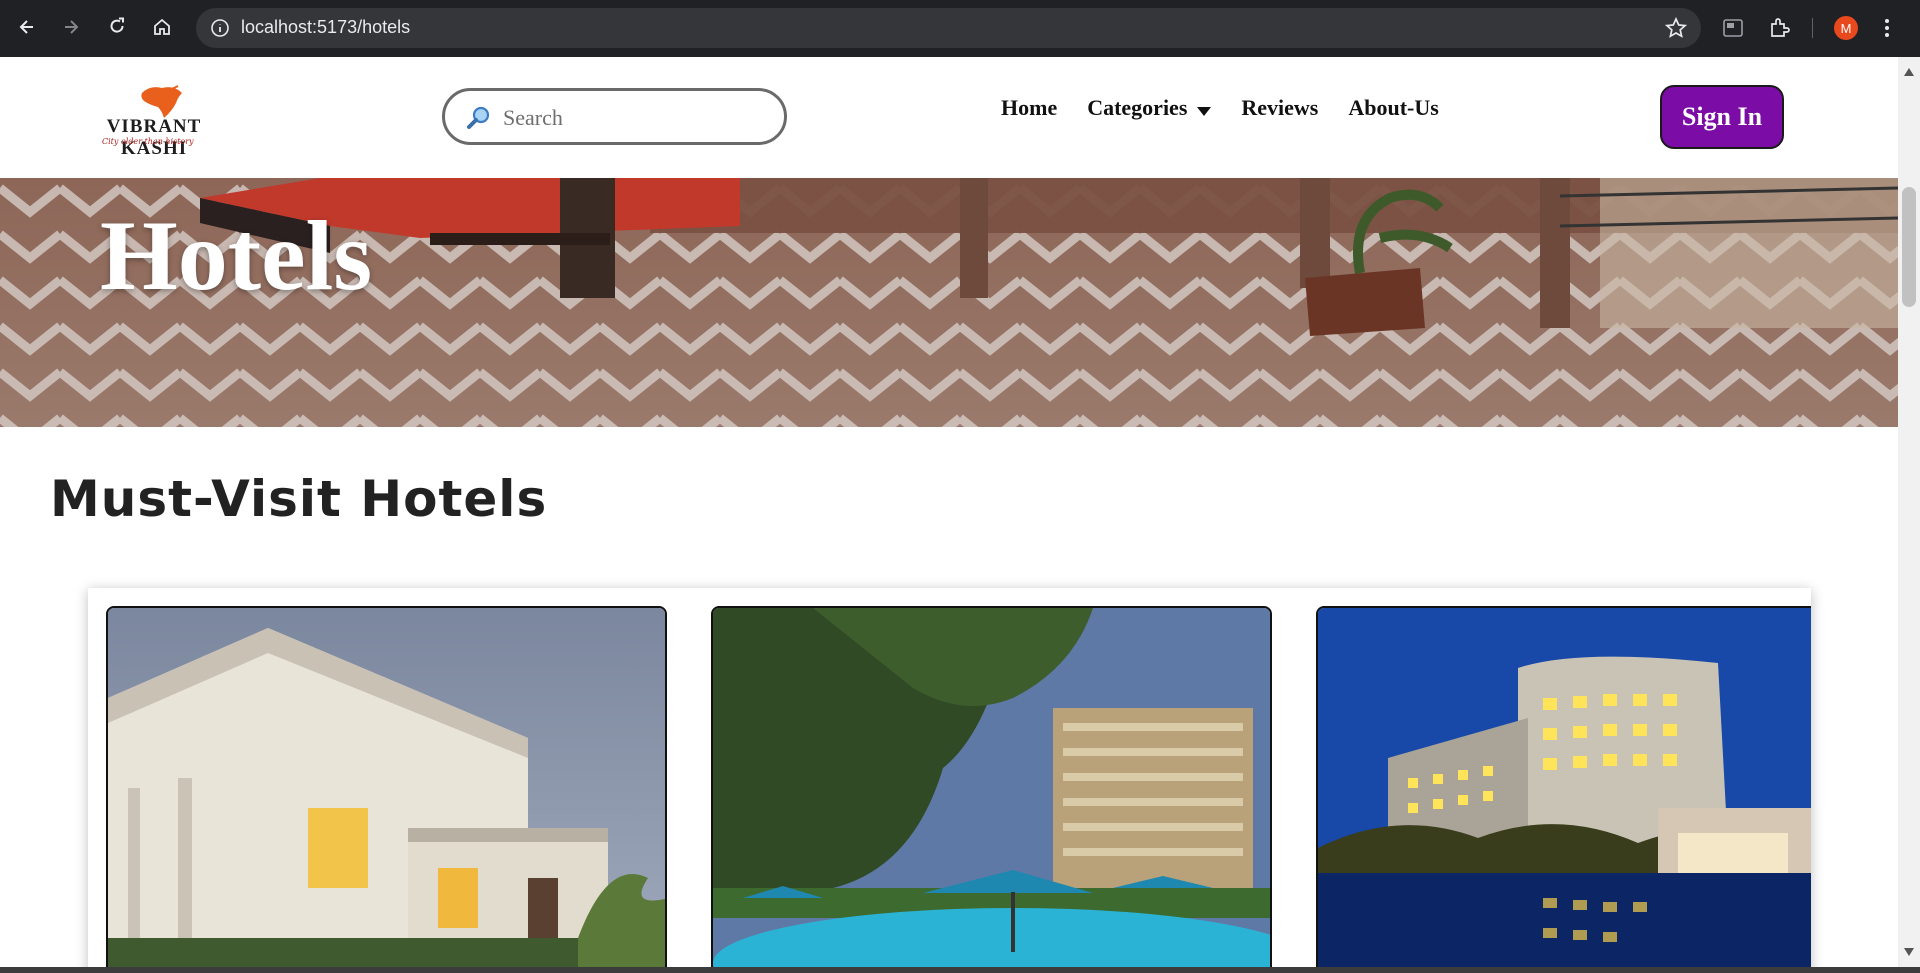 Image resolution: width=1920 pixels, height=973 pixels. What do you see at coordinates (1676, 28) in the screenshot?
I see `star-icon` at bounding box center [1676, 28].